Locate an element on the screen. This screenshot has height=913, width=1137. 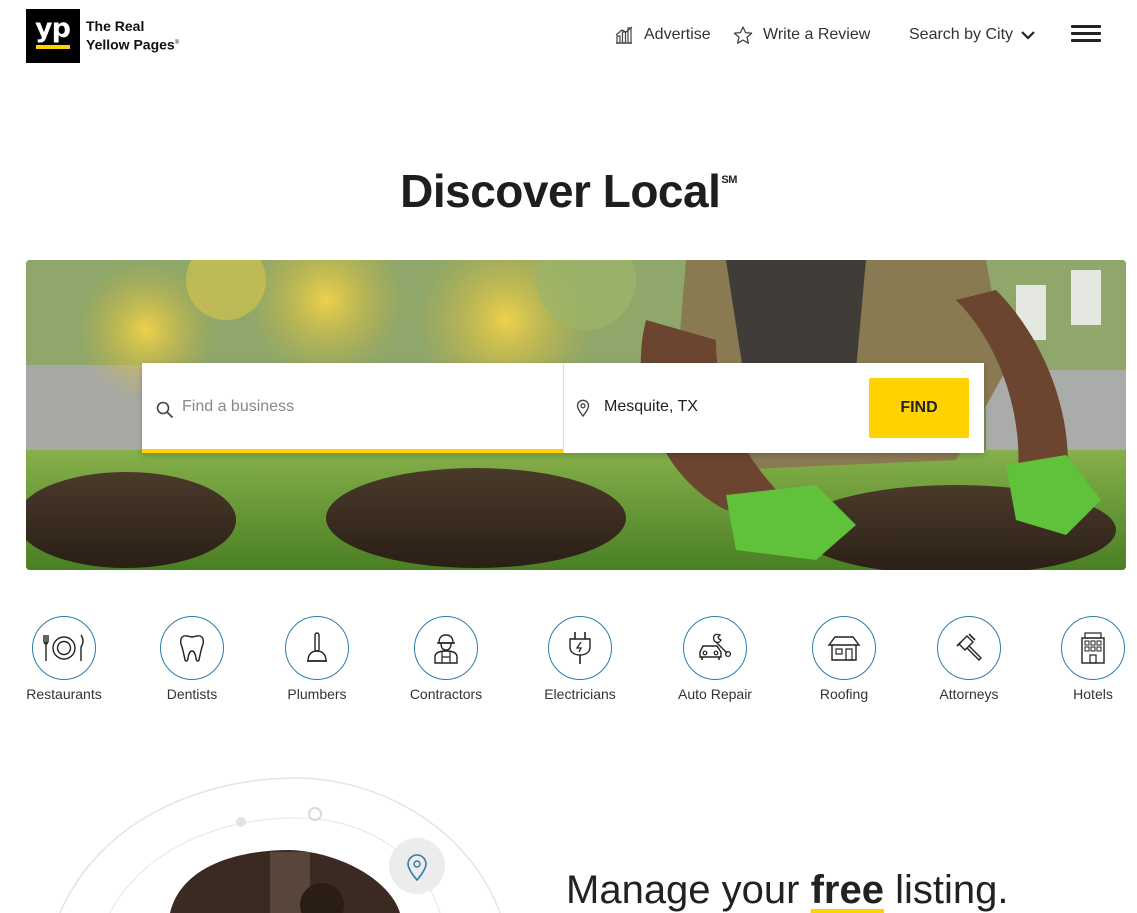
category-label: Plumbers is located at coordinates (317, 694).